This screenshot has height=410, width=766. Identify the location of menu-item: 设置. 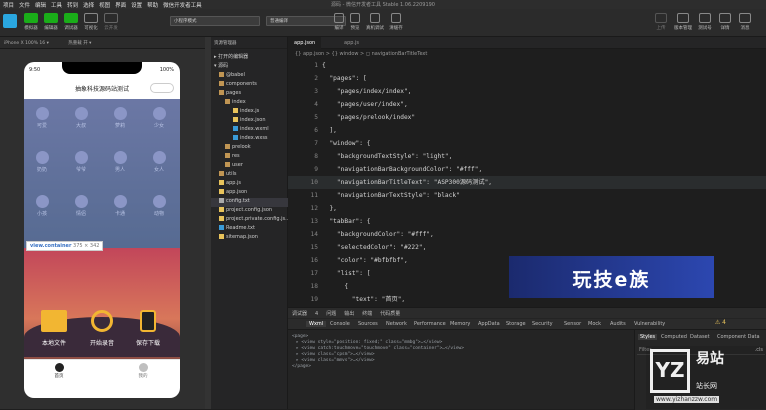
(136, 5).